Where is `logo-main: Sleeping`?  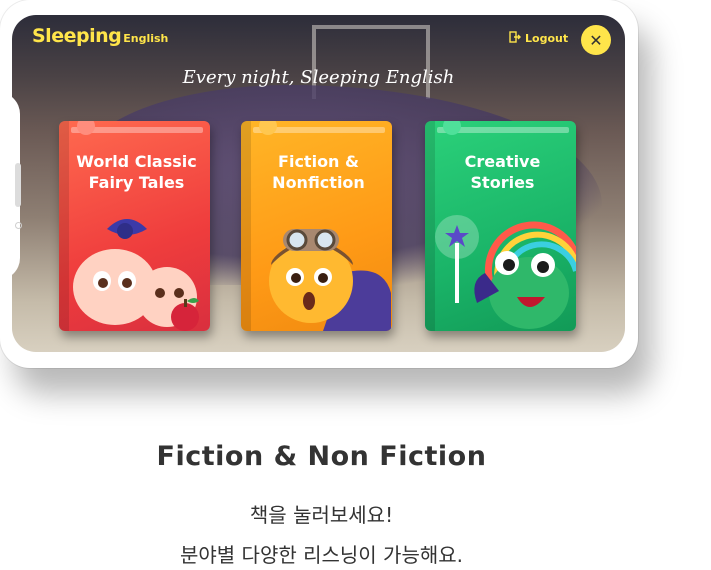 logo-main: Sleeping is located at coordinates (77, 36).